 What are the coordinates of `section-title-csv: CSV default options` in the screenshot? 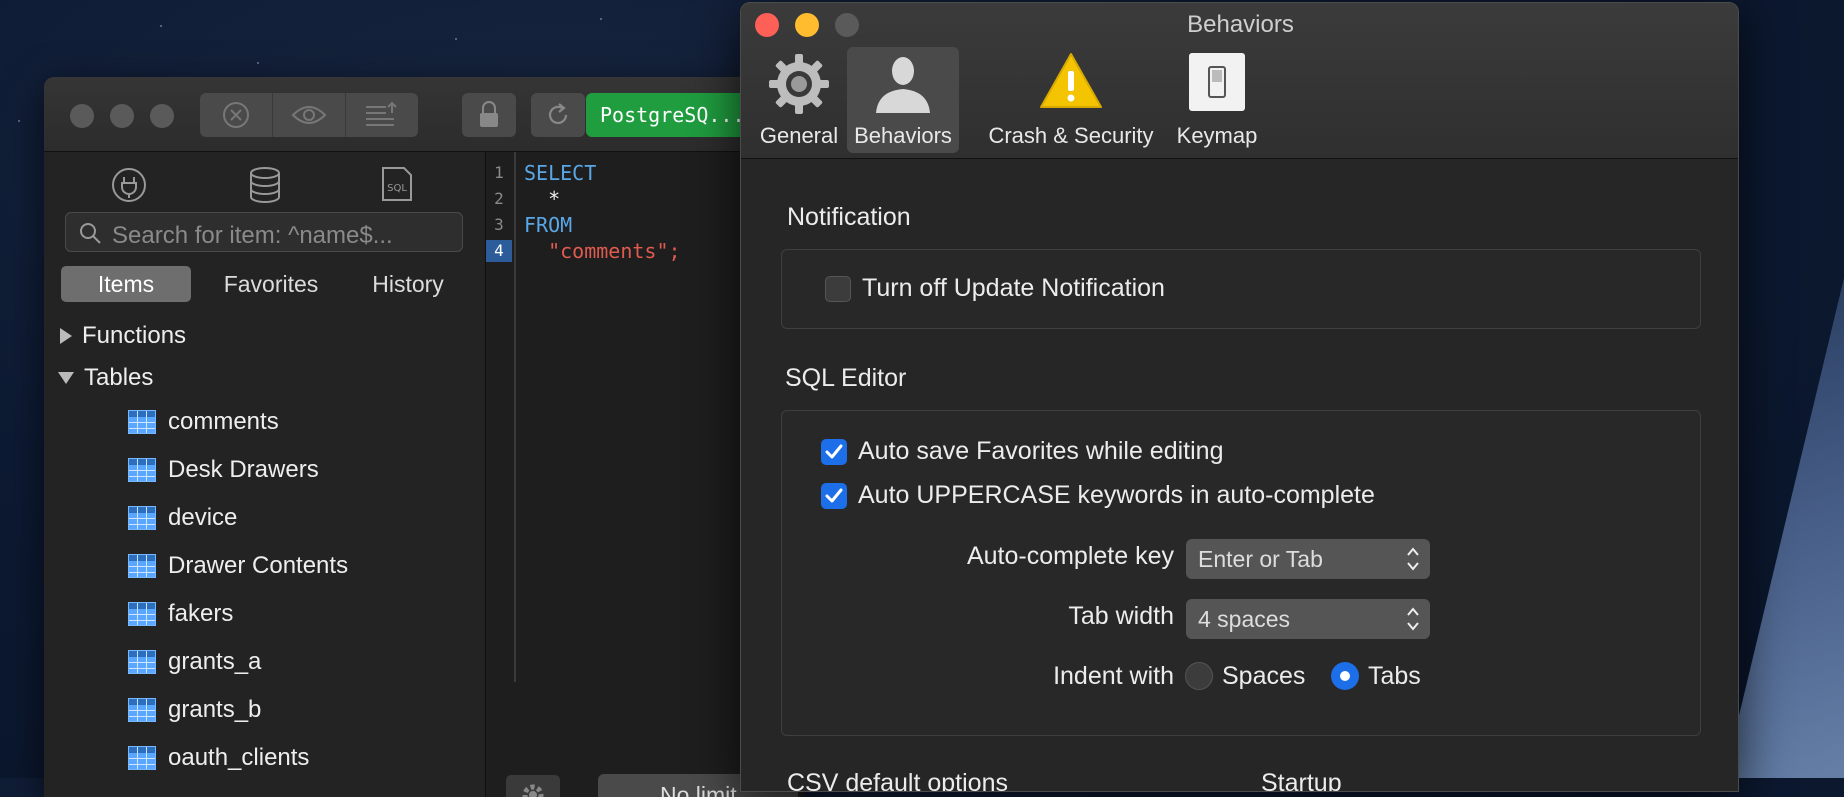 It's located at (897, 780).